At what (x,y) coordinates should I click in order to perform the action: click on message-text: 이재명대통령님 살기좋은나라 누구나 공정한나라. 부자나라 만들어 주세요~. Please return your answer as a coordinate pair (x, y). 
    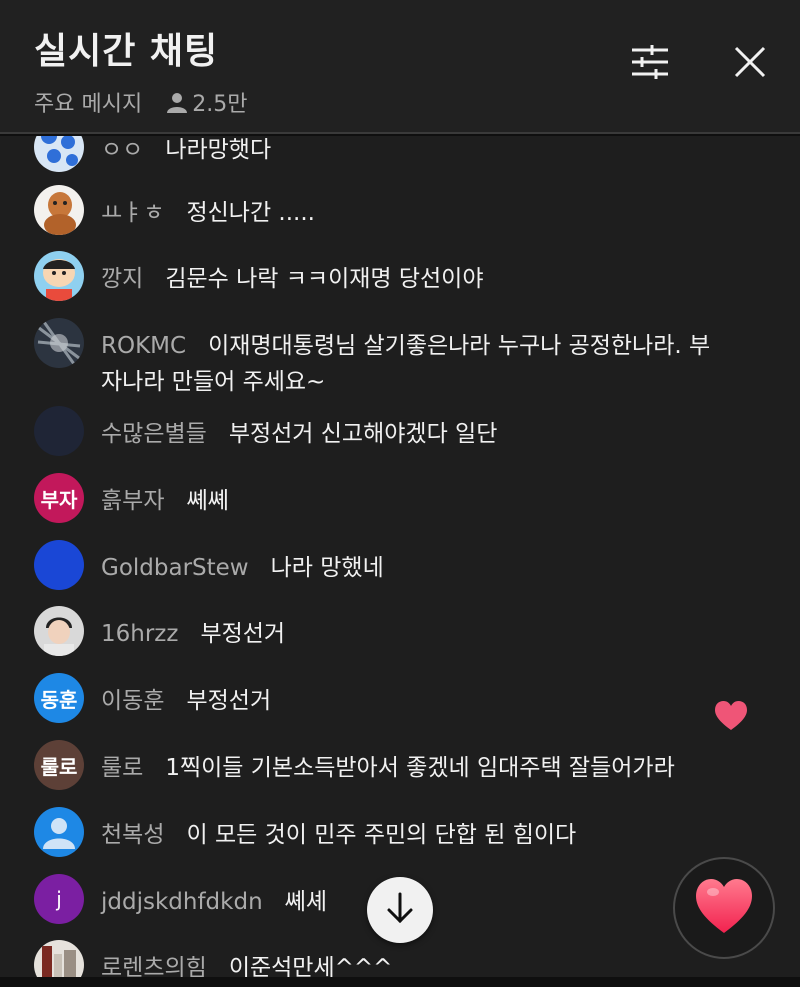
    Looking at the image, I should click on (406, 364).